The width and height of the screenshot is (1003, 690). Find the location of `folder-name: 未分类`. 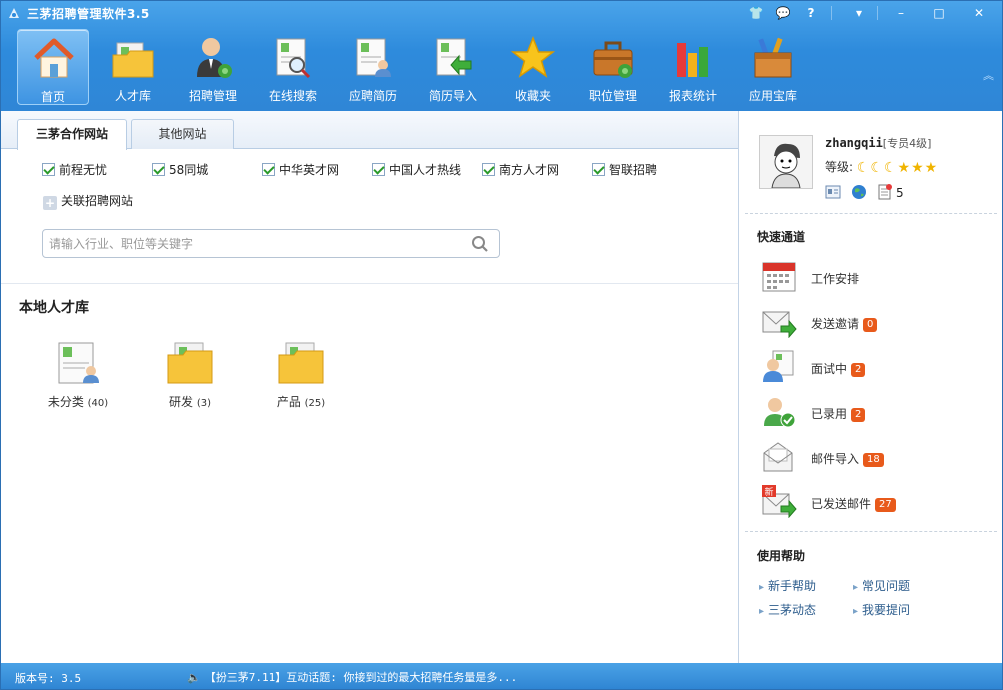

folder-name: 未分类 is located at coordinates (65, 402).